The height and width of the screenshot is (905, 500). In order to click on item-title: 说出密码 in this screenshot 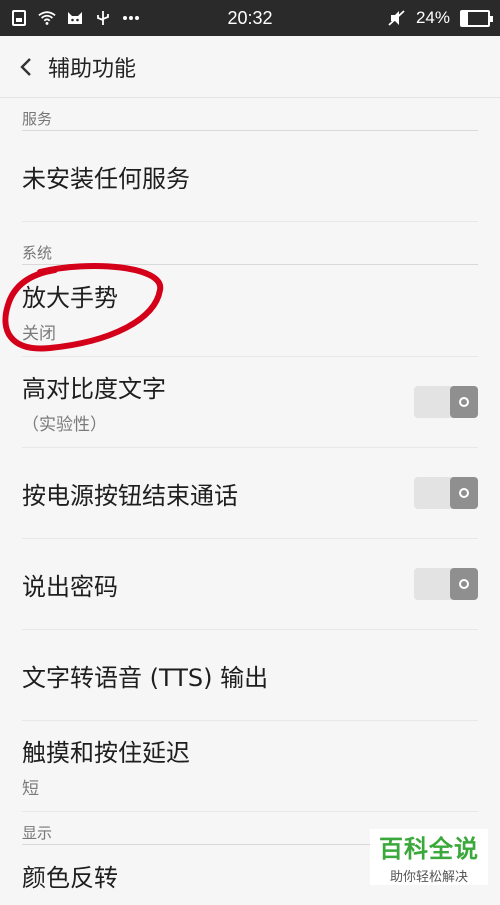, I will do `click(70, 586)`.